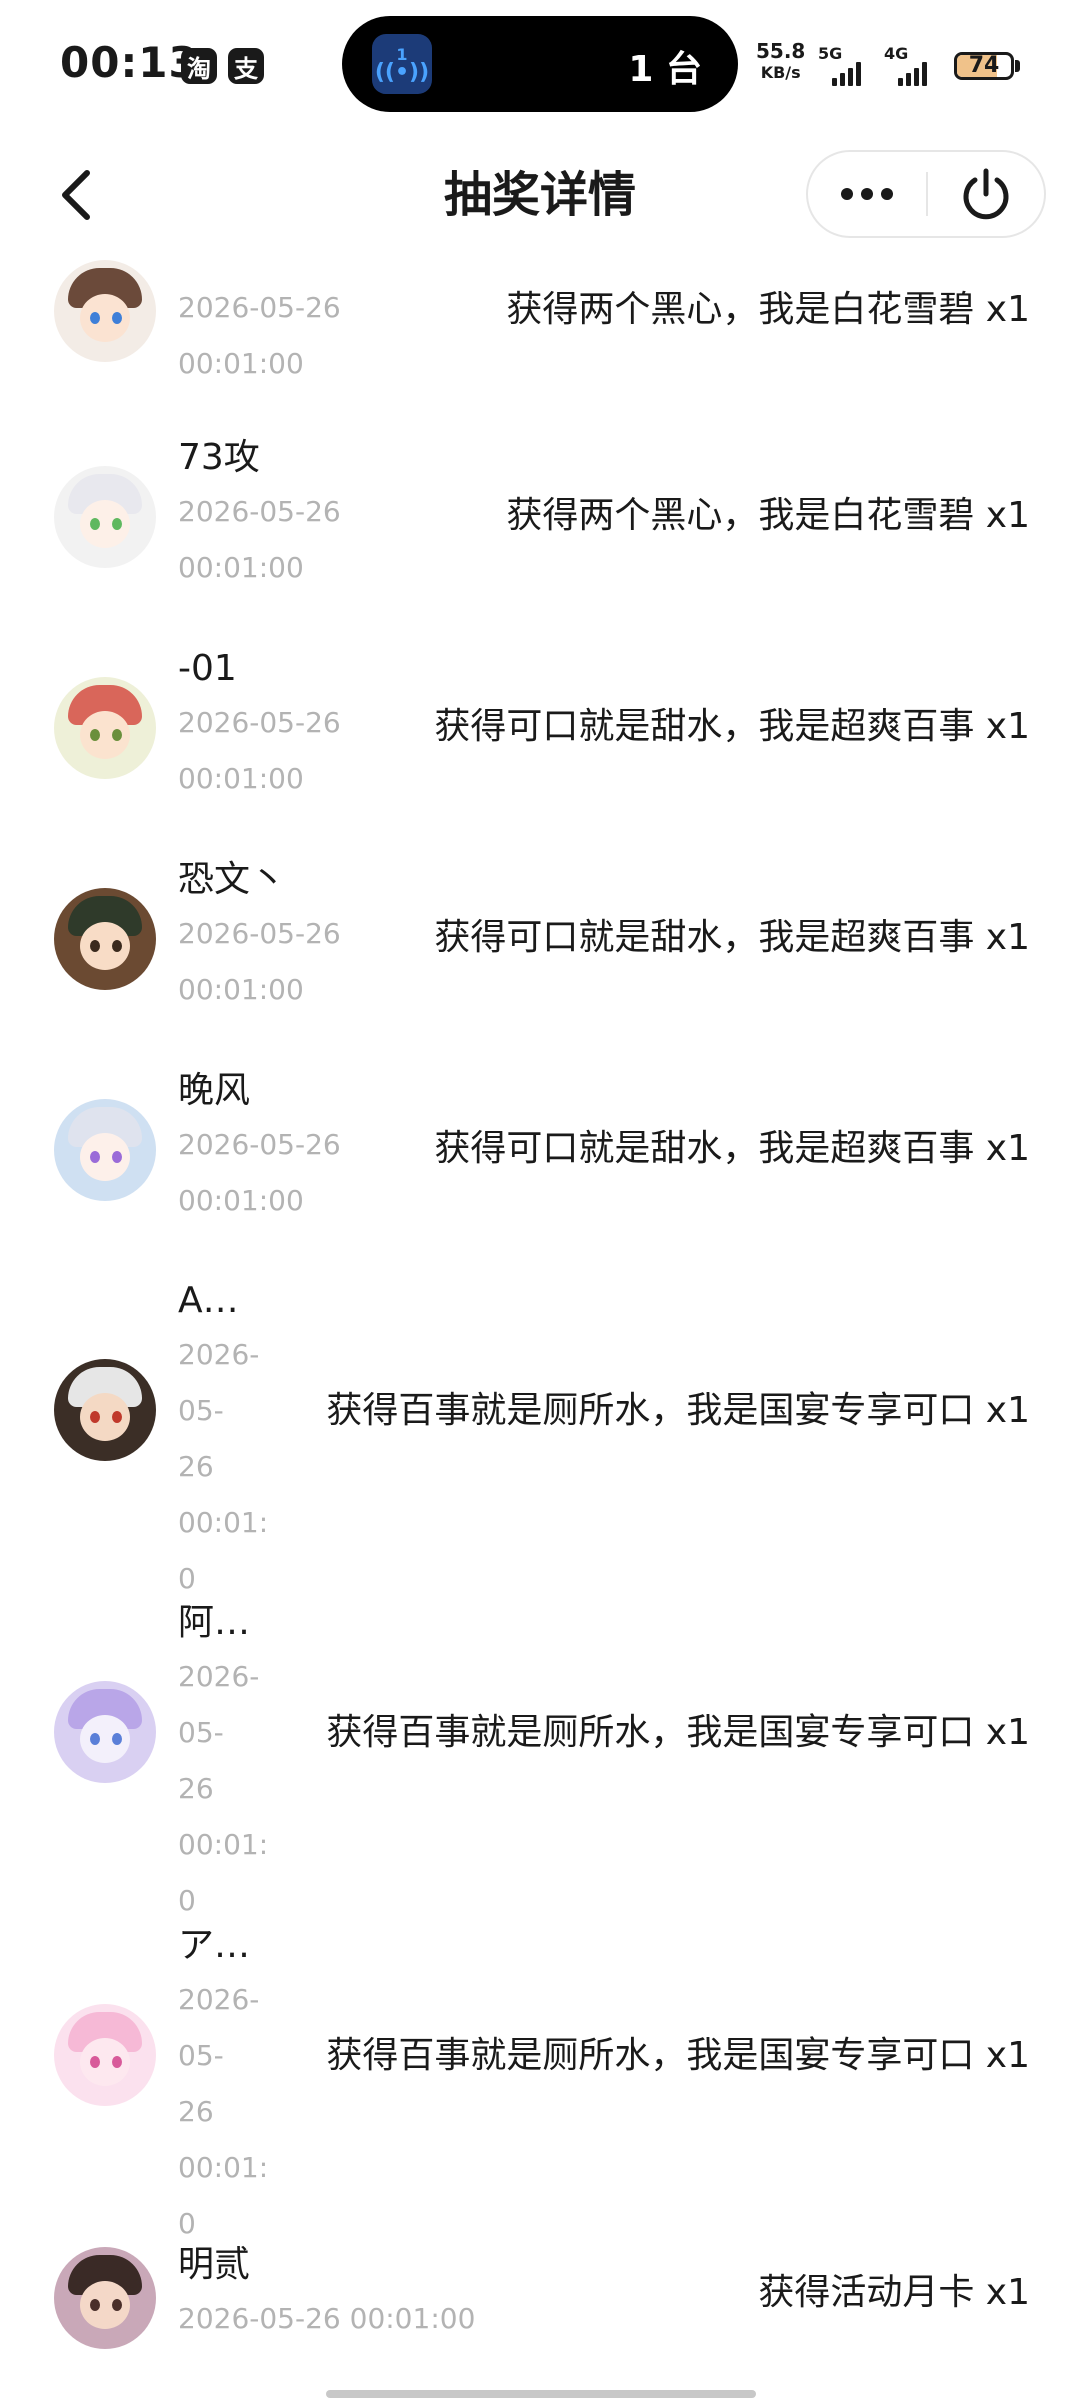 The width and height of the screenshot is (1080, 2400). Describe the element at coordinates (541, 2394) in the screenshot. I see `home-indicator` at that location.